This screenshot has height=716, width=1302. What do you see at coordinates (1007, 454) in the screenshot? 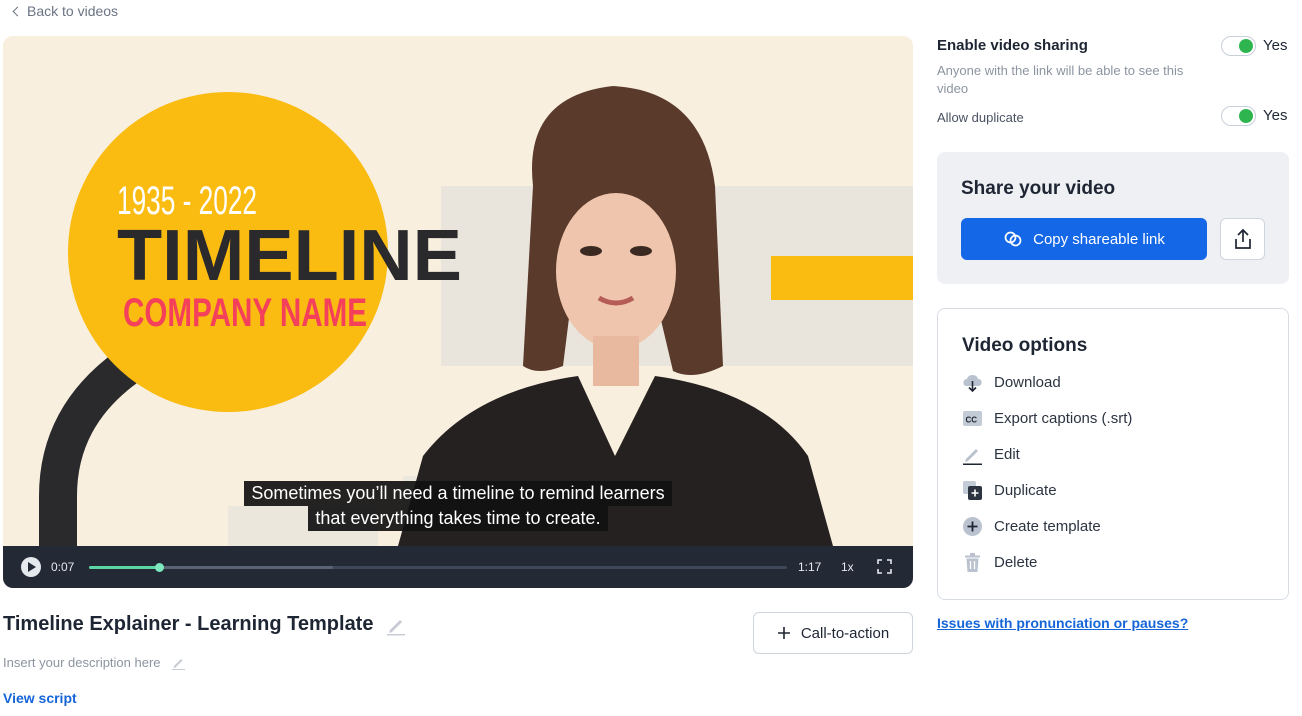
I see `option-label: Edit` at bounding box center [1007, 454].